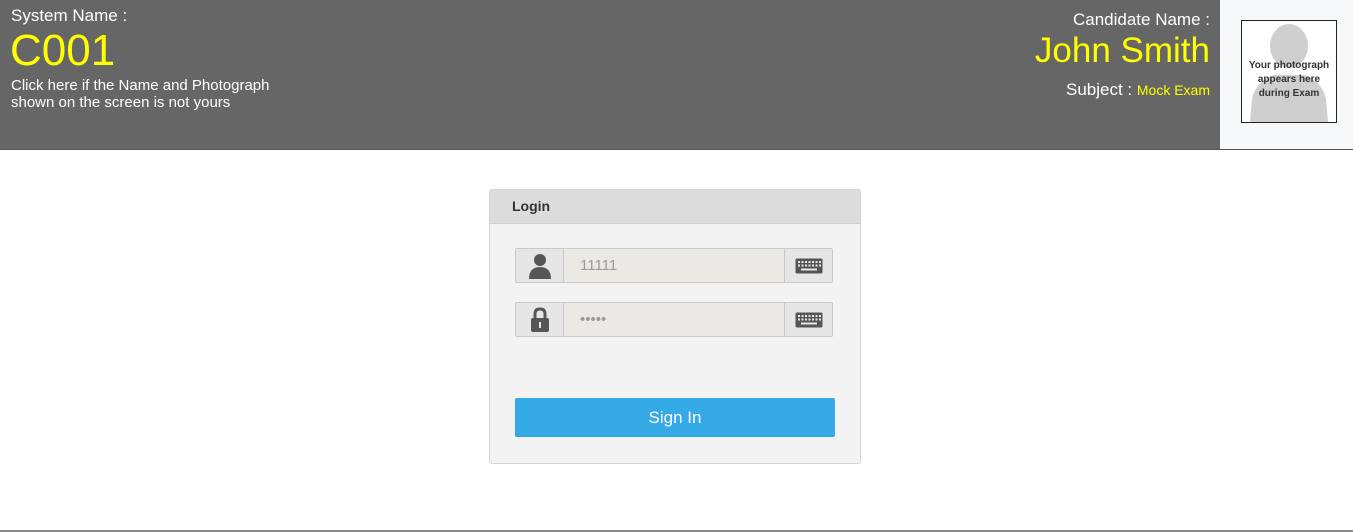 The height and width of the screenshot is (532, 1353). I want to click on subject-value: Mock Exam, so click(1173, 90).